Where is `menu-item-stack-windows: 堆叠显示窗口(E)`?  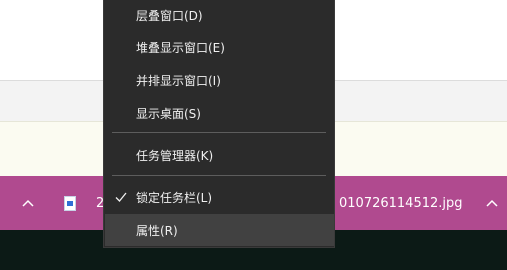
menu-item-stack-windows: 堆叠显示窗口(E) is located at coordinates (219, 47).